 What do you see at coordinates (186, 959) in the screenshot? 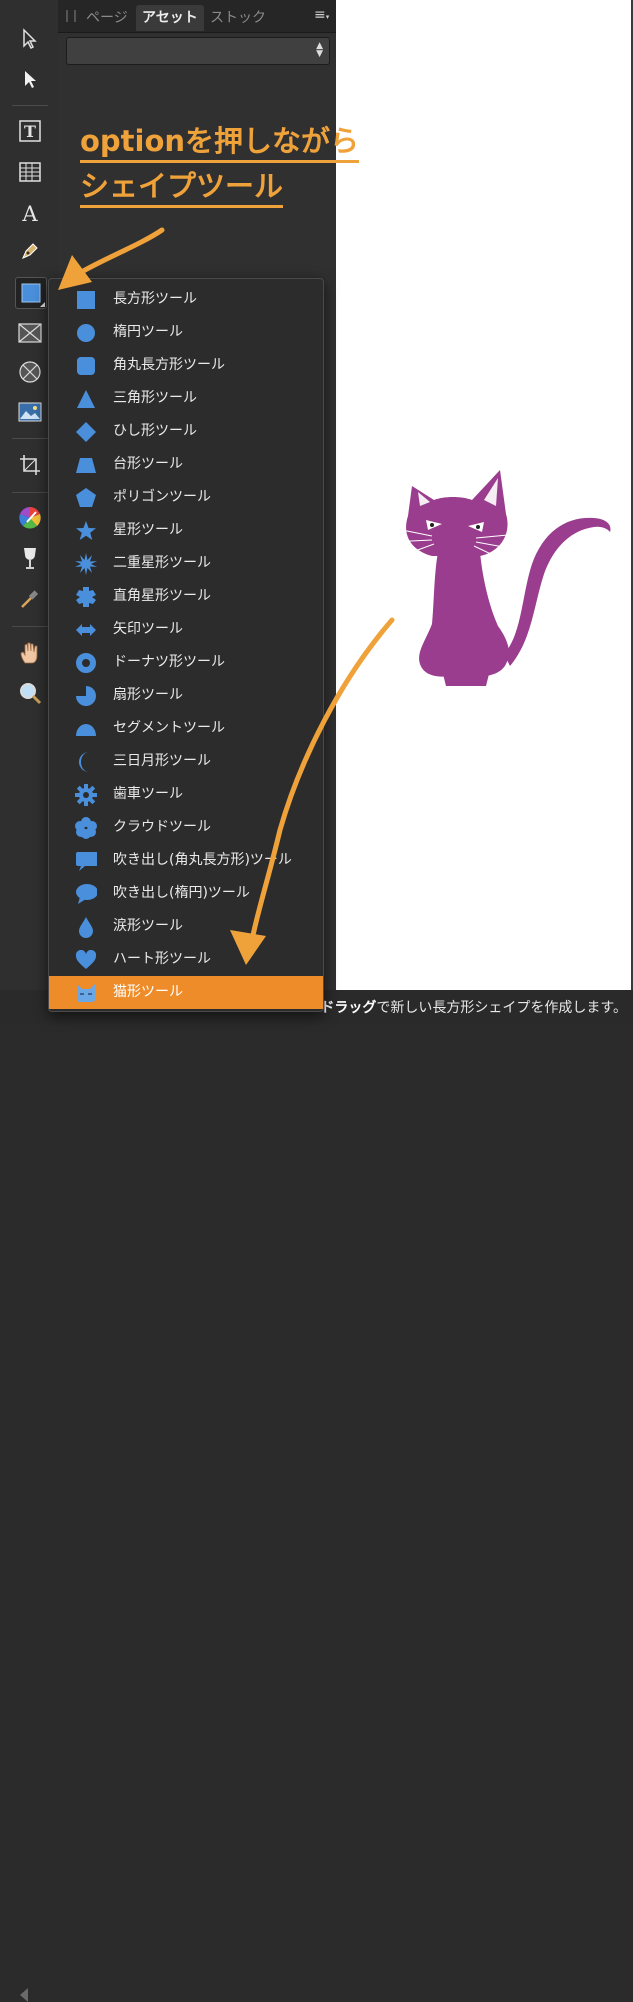
I see `flyout-item-heart: ハート形ツール` at bounding box center [186, 959].